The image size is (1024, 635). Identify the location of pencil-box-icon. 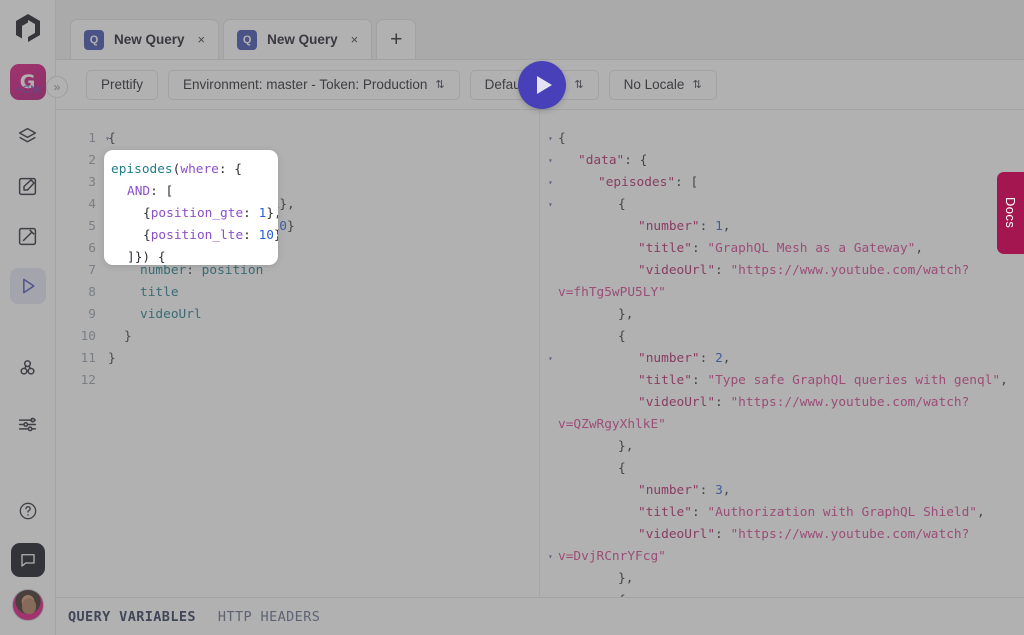
(27, 236).